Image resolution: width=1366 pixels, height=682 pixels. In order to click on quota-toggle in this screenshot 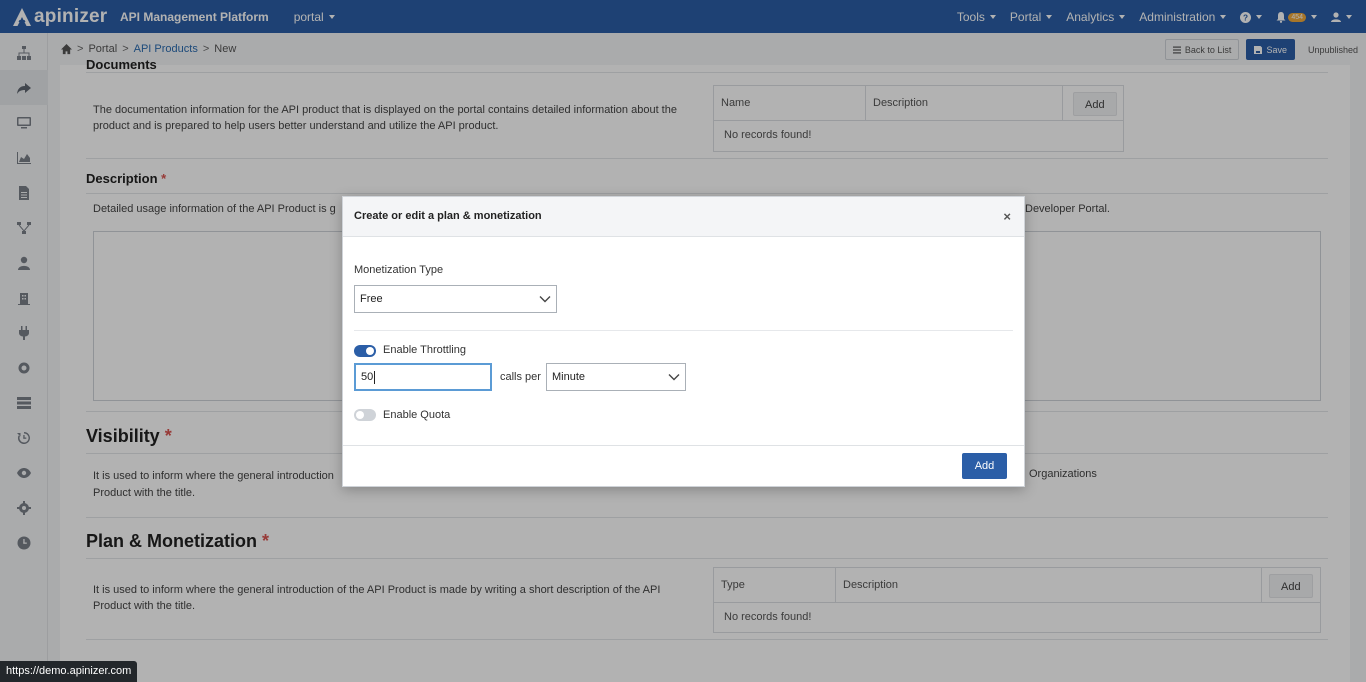, I will do `click(365, 415)`.